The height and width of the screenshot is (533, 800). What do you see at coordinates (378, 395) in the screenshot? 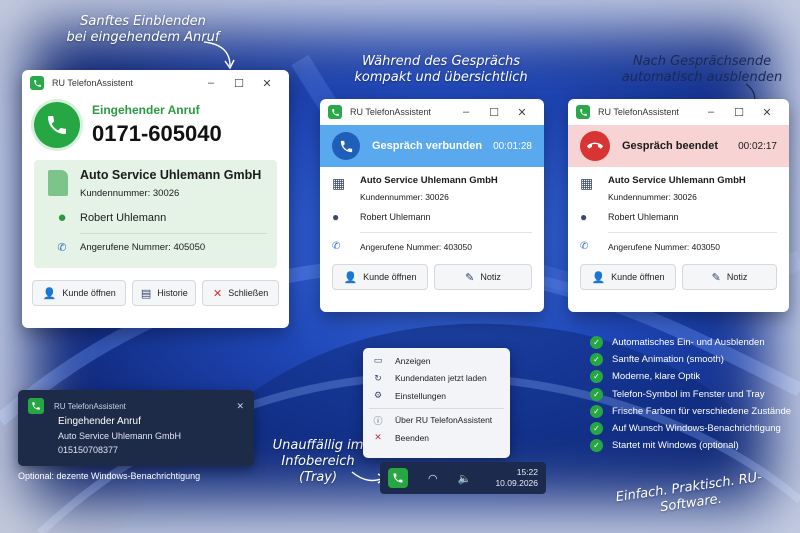
I see `gear-icon: ⚙` at bounding box center [378, 395].